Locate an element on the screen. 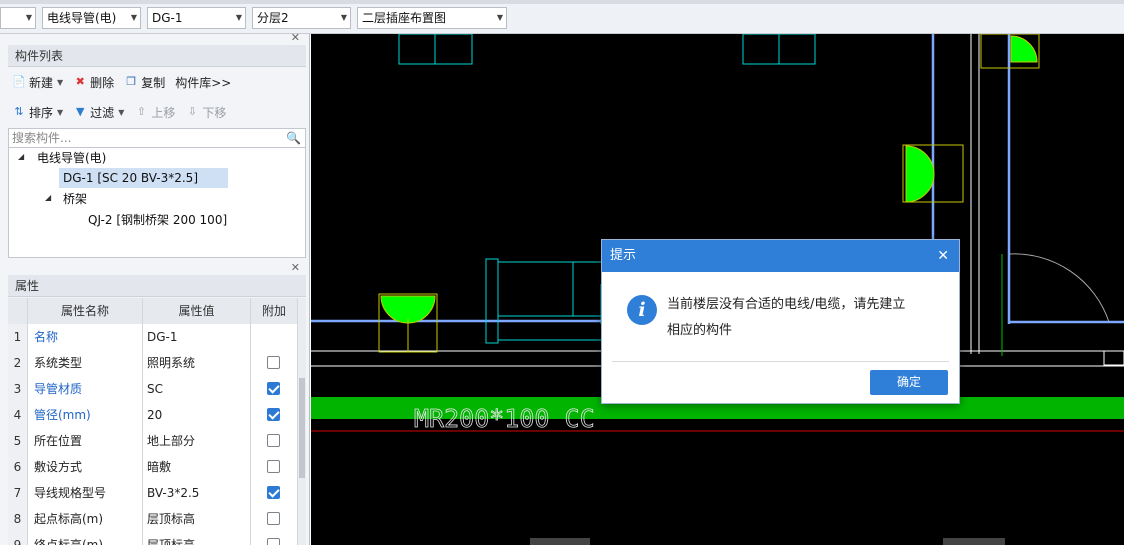  combo-component: DG-1 ▼ is located at coordinates (196, 18).